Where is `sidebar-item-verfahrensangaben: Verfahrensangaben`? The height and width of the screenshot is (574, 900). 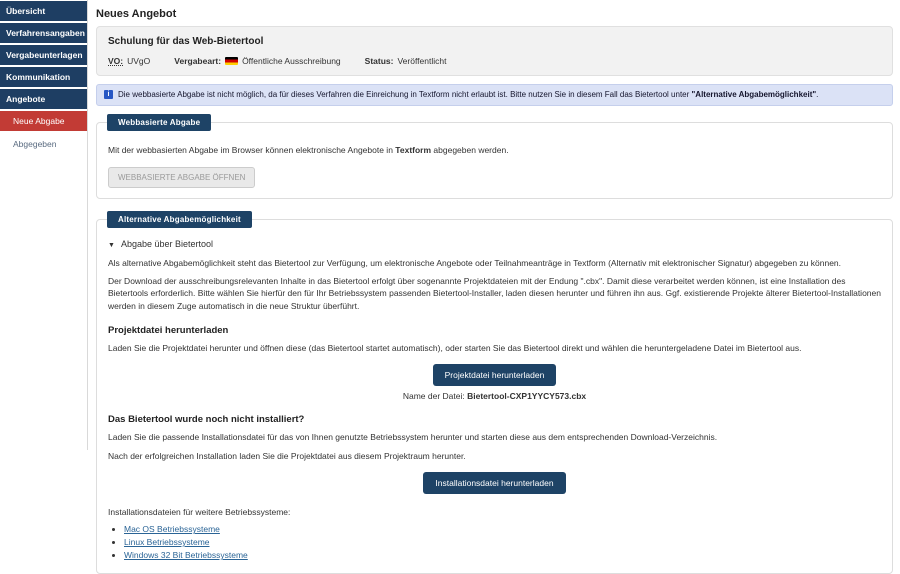 sidebar-item-verfahrensangaben: Verfahrensangaben is located at coordinates (43, 33).